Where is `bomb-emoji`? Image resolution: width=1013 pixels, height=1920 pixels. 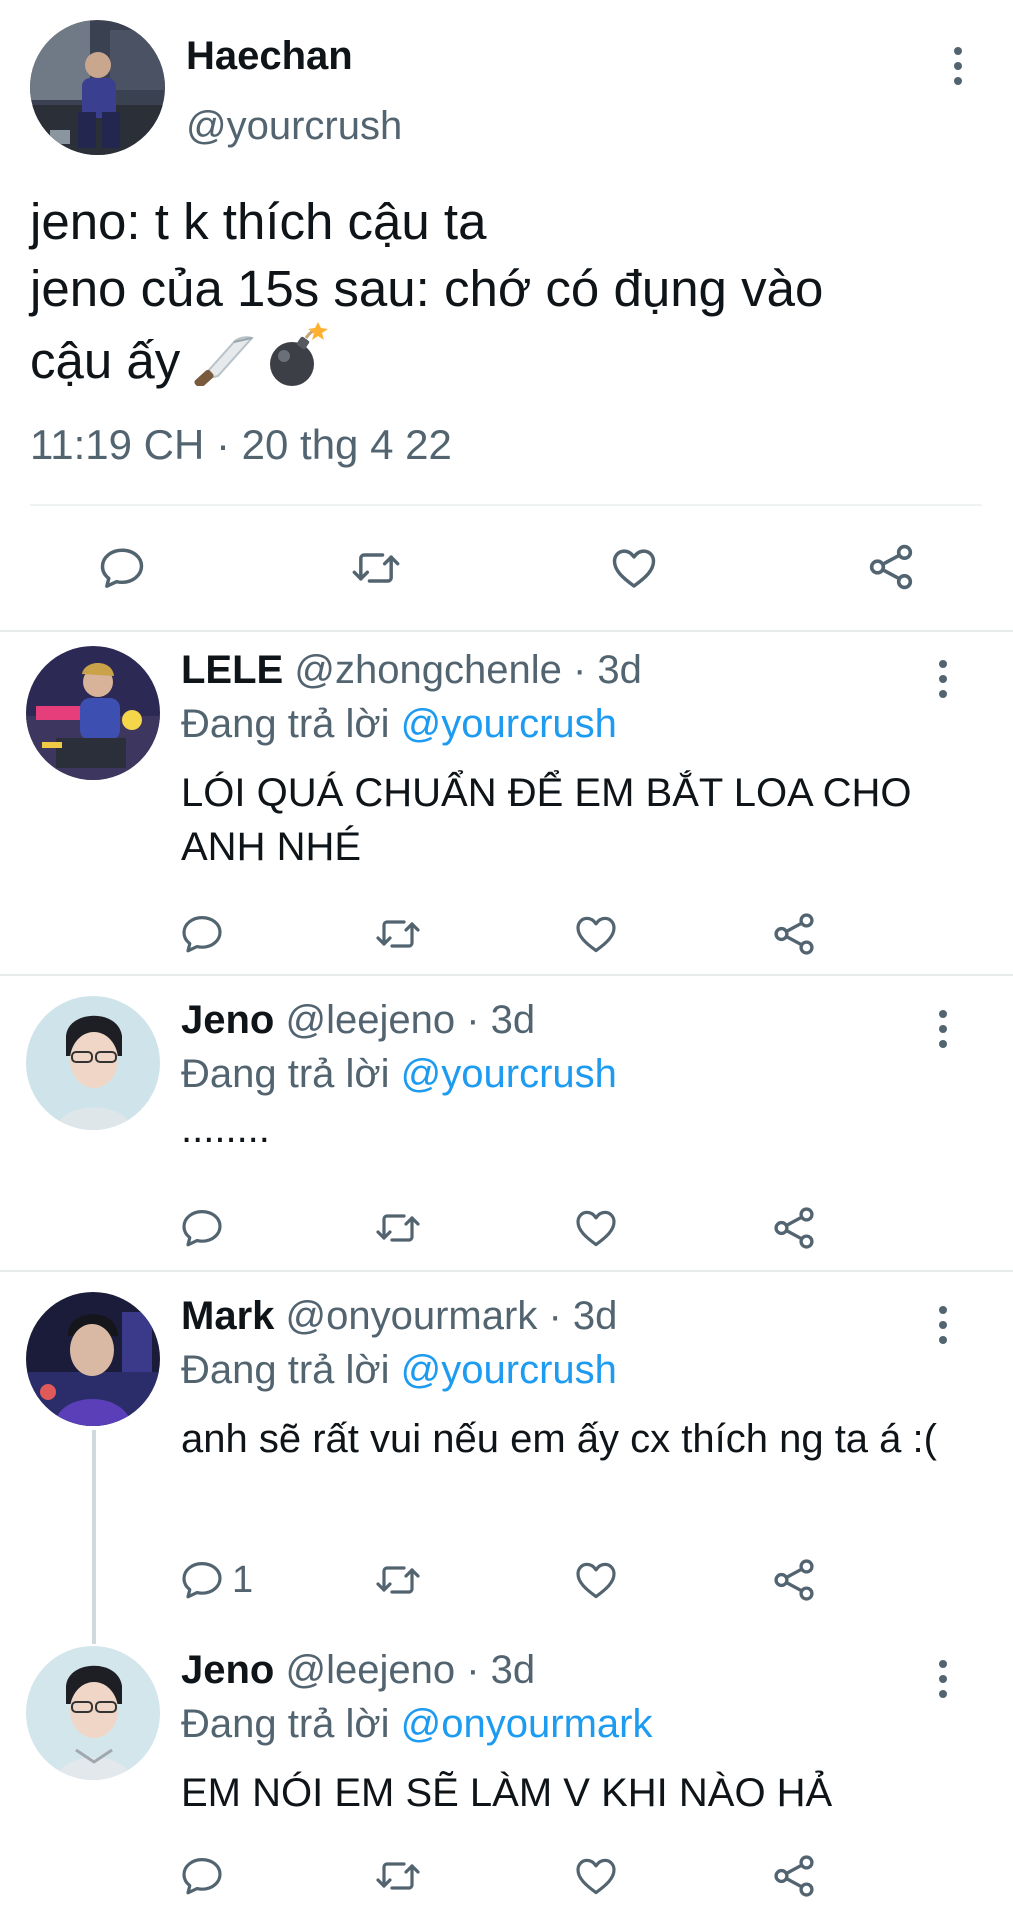 bomb-emoji is located at coordinates (297, 355).